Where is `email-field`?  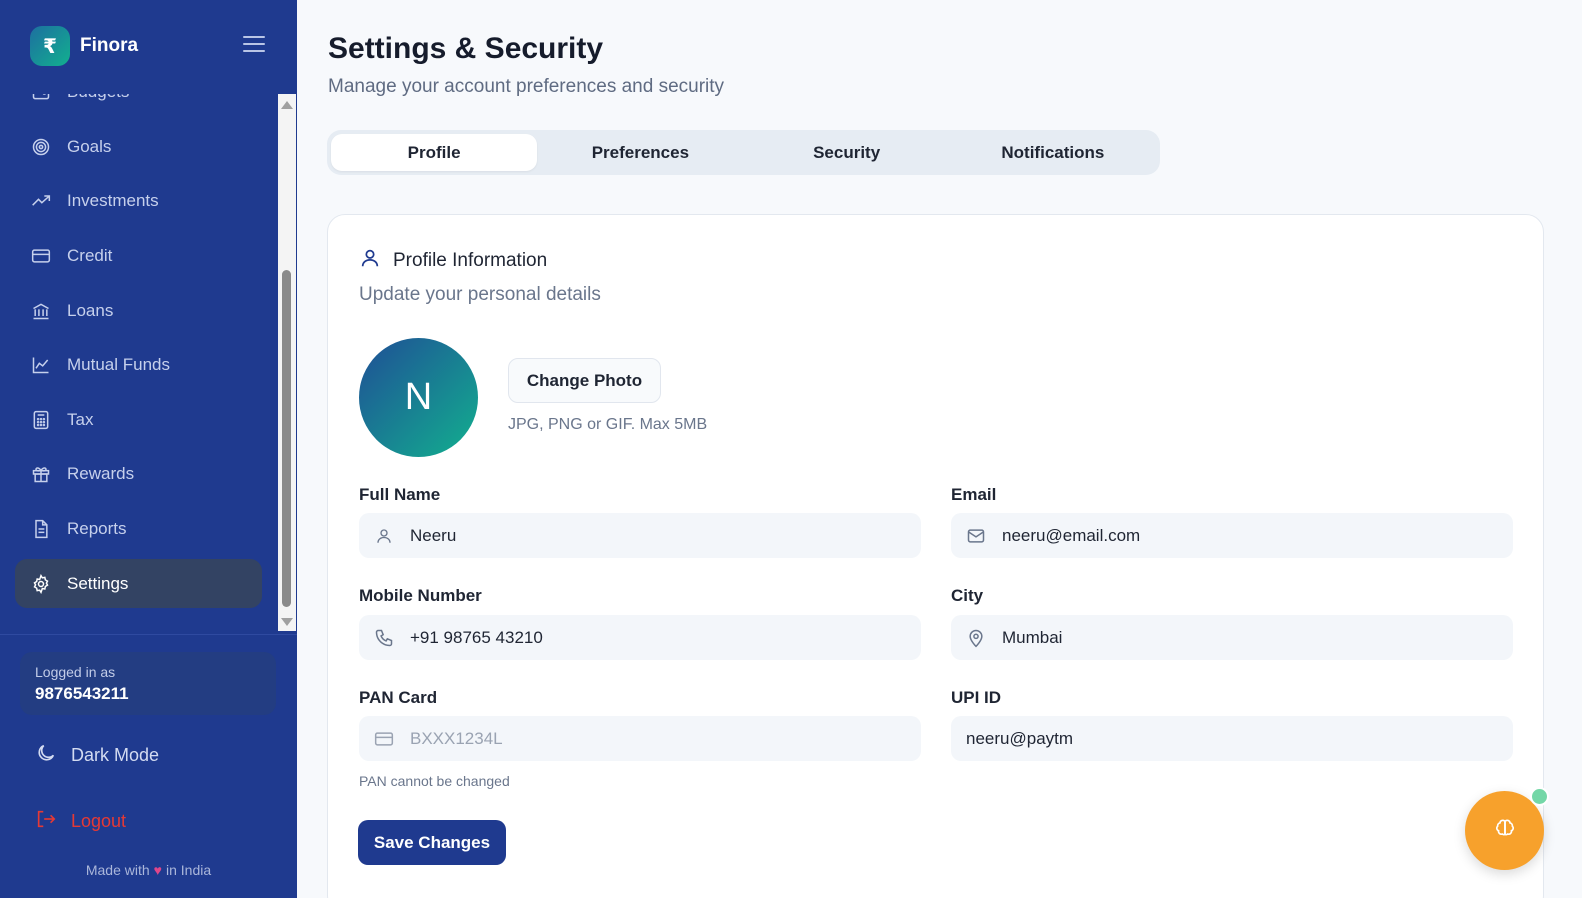 email-field is located at coordinates (1232, 535).